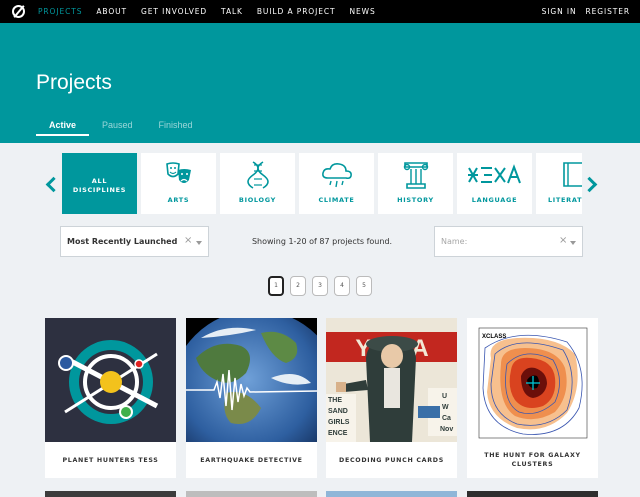  What do you see at coordinates (342, 286) in the screenshot?
I see `page-button-4: 4` at bounding box center [342, 286].